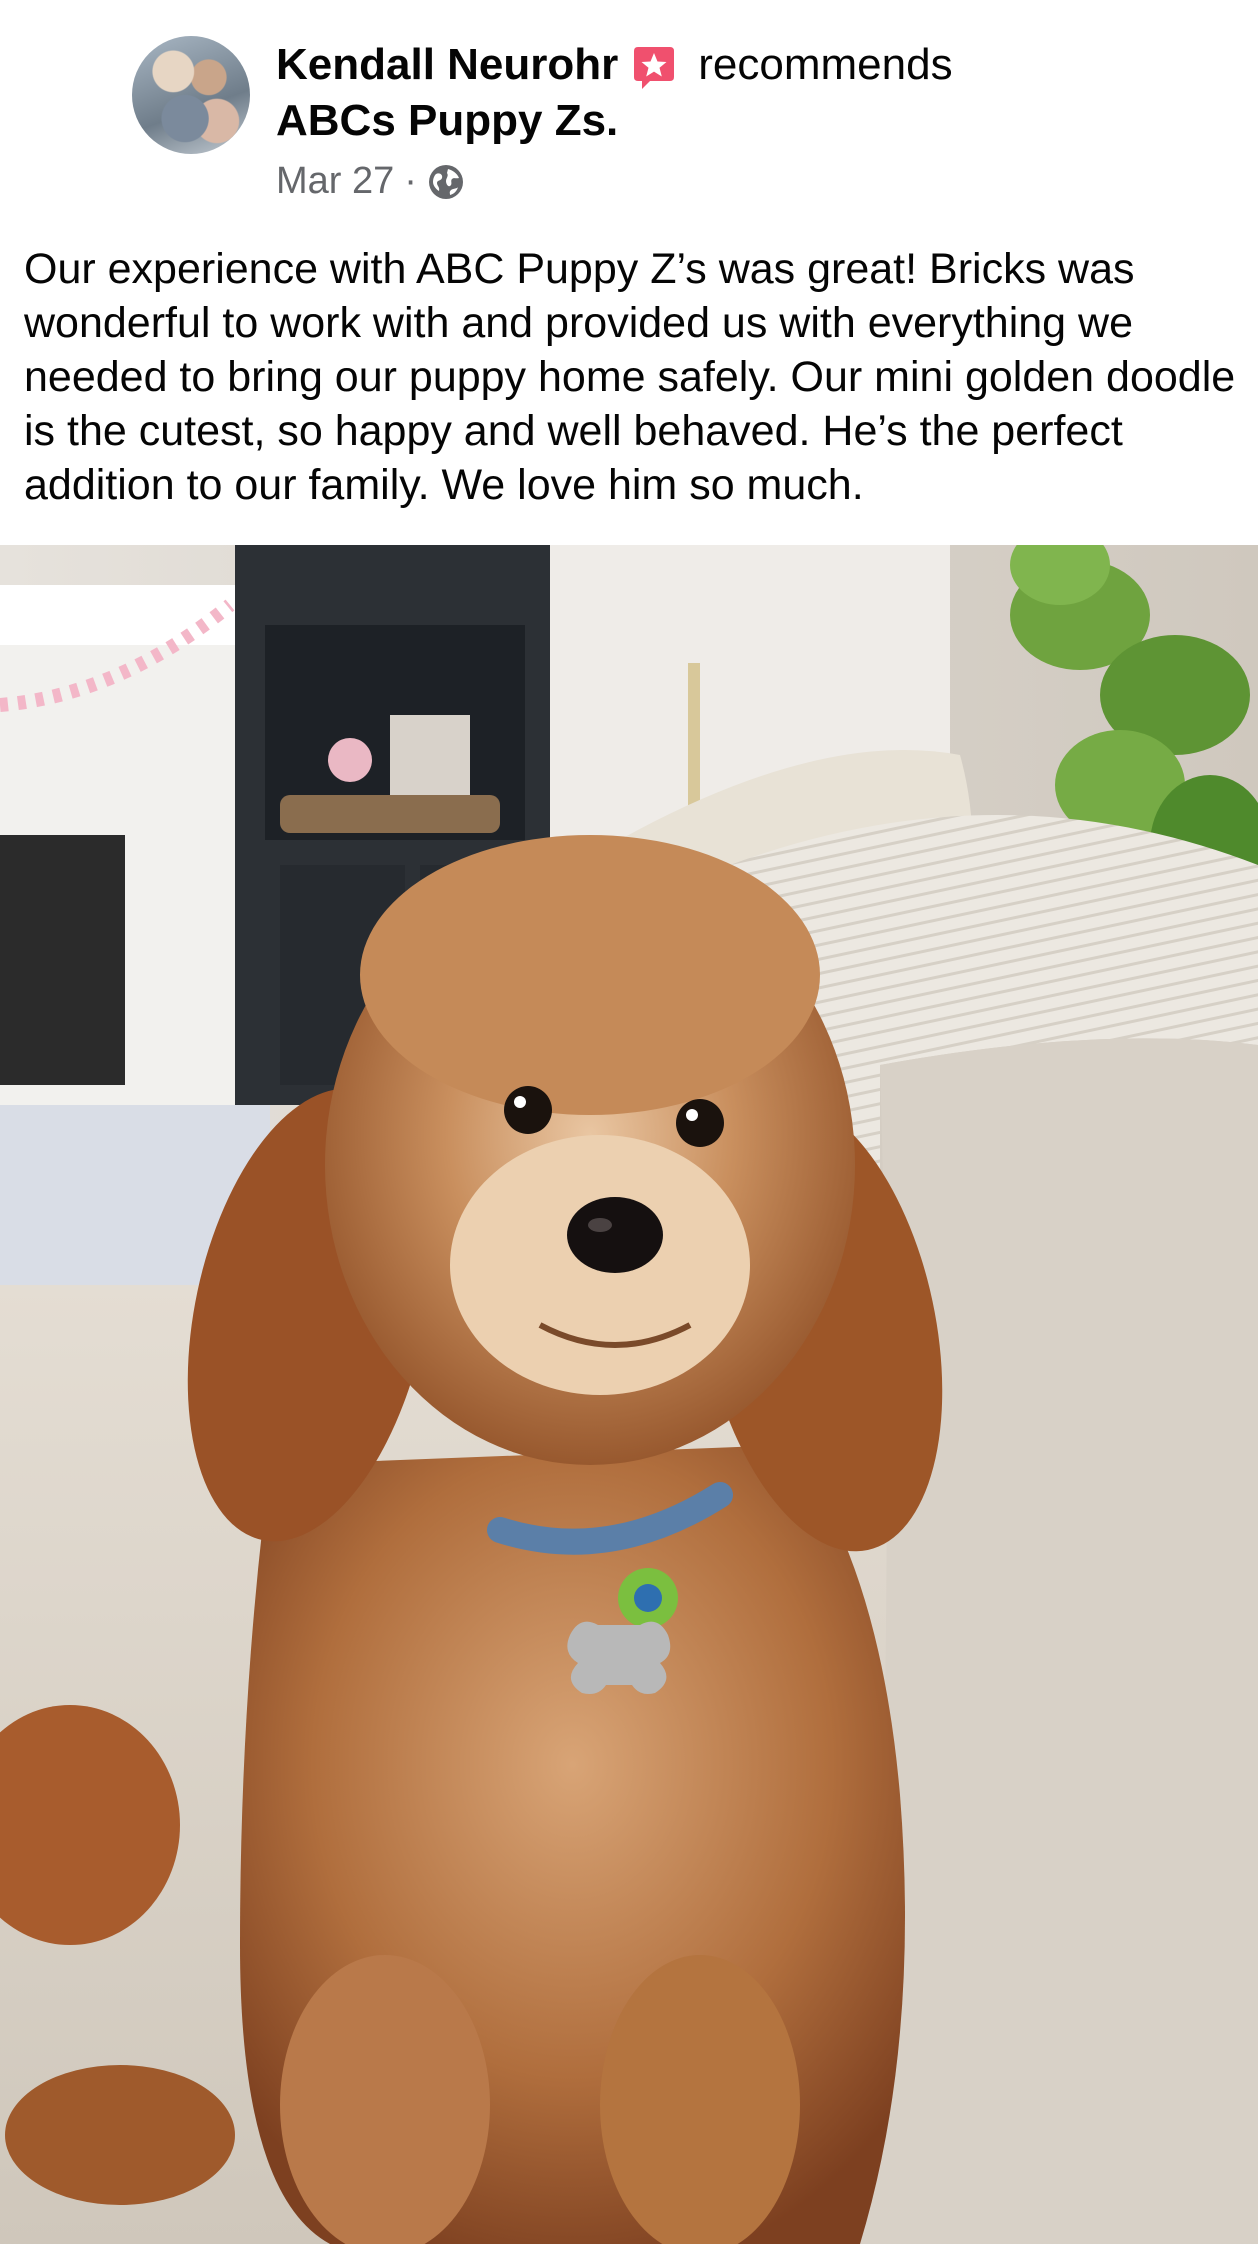 The width and height of the screenshot is (1258, 2244). I want to click on page-name-link: ABCs Puppy Zs., so click(447, 121).